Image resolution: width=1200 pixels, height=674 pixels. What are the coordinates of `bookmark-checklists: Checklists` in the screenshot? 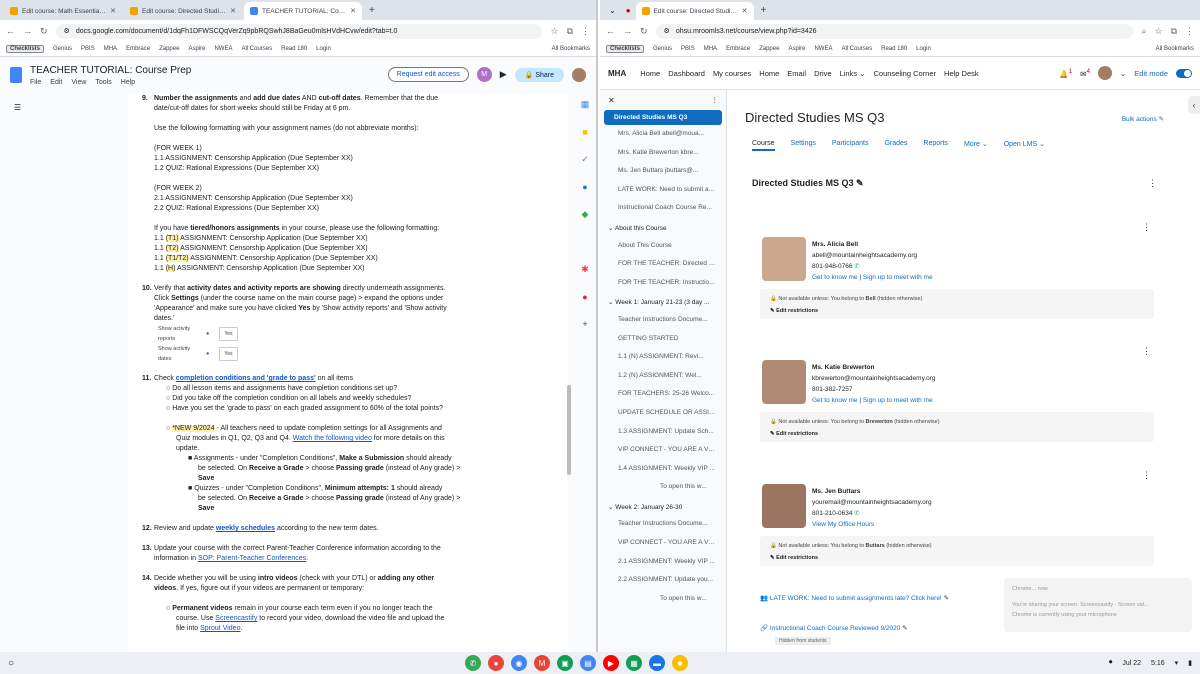 It's located at (625, 49).